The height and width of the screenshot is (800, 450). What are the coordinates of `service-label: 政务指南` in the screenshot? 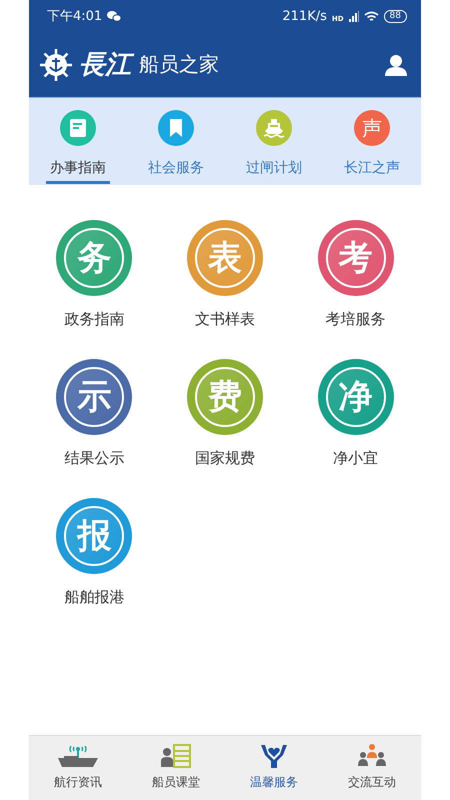 It's located at (94, 319).